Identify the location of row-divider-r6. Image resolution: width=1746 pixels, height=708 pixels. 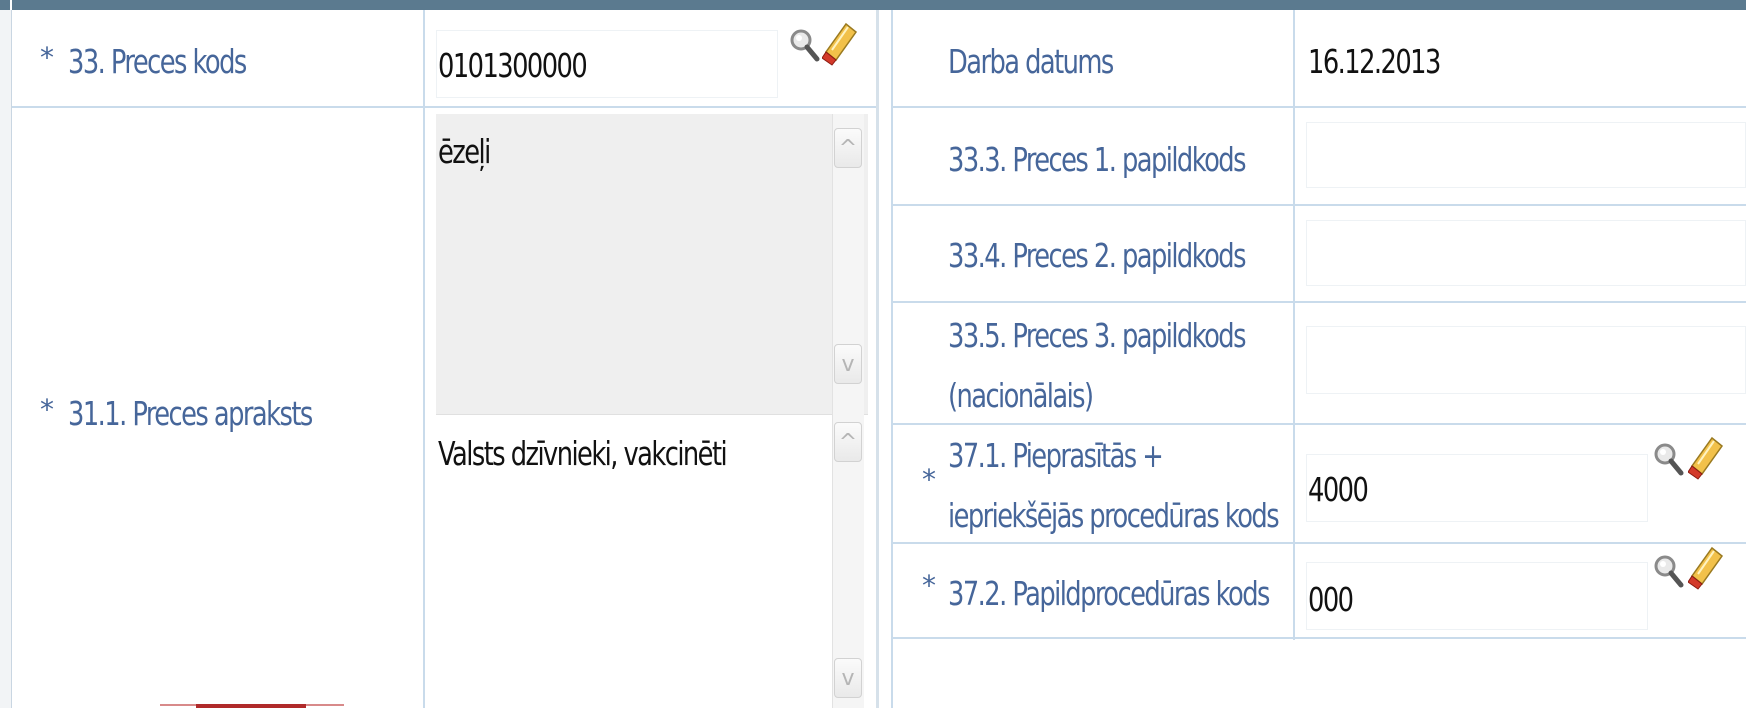
(1319, 638).